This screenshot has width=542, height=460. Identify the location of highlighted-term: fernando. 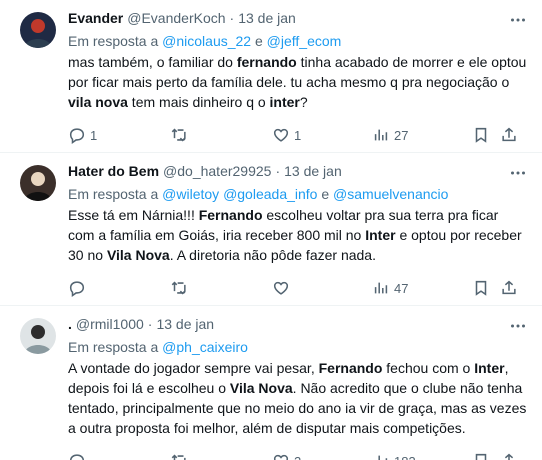
(266, 62).